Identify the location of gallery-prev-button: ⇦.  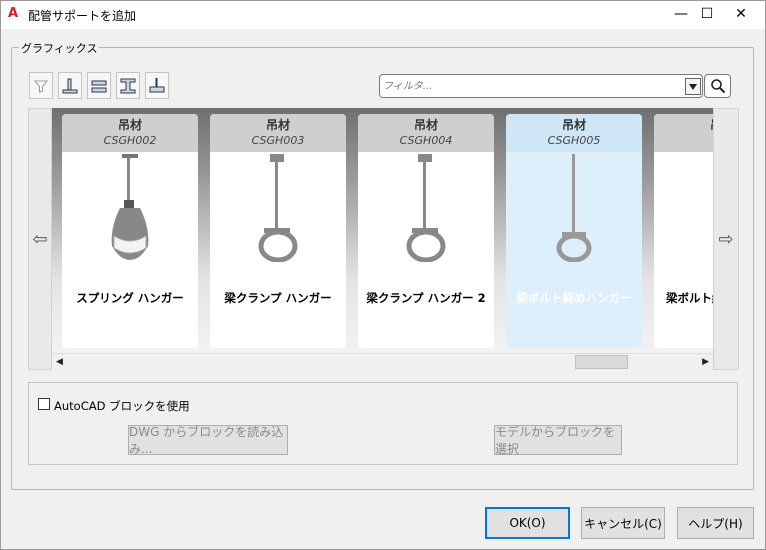
(40, 239).